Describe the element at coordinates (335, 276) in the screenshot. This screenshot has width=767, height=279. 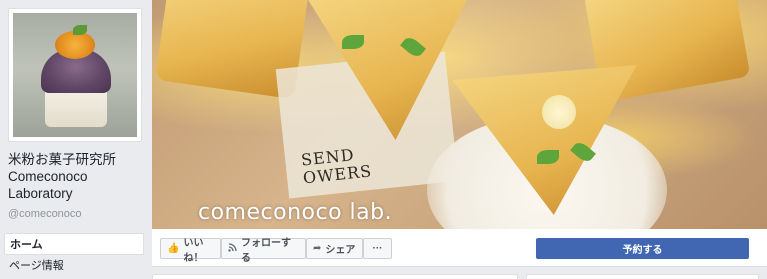
I see `content-card` at that location.